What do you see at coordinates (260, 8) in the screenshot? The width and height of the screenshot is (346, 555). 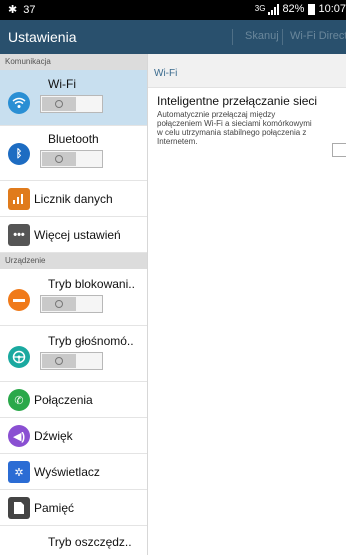 I see `network-type: 3G` at bounding box center [260, 8].